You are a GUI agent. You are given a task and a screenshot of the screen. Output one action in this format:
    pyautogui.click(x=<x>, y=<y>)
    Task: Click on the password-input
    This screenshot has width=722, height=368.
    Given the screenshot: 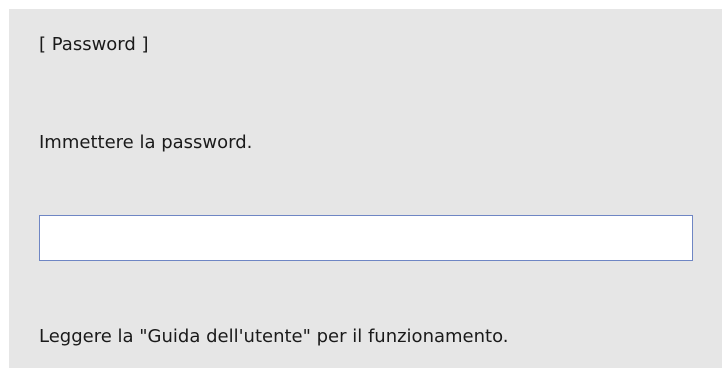 What is the action you would take?
    pyautogui.click(x=366, y=238)
    